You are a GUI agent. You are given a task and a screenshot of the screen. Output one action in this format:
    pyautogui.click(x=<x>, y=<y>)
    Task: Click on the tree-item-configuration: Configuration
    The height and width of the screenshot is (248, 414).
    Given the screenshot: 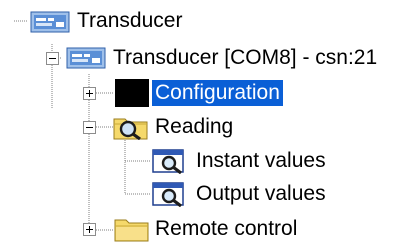 What is the action you would take?
    pyautogui.click(x=207, y=93)
    